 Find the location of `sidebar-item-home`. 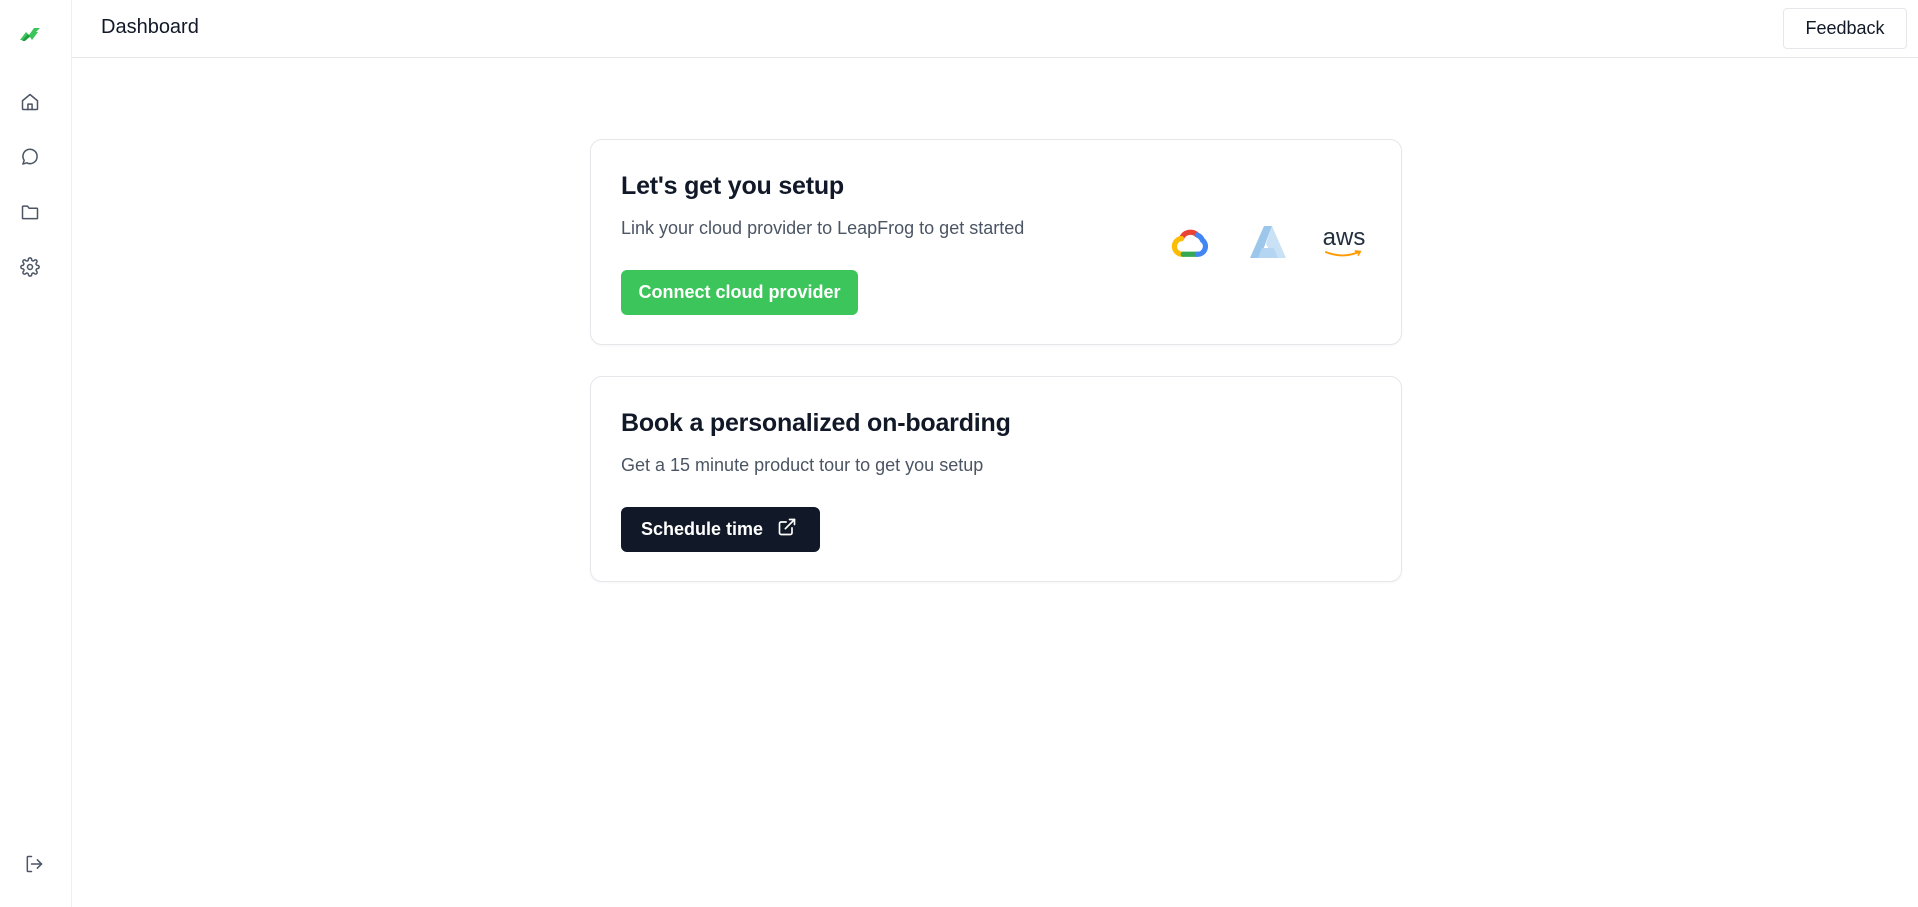

sidebar-item-home is located at coordinates (30, 104).